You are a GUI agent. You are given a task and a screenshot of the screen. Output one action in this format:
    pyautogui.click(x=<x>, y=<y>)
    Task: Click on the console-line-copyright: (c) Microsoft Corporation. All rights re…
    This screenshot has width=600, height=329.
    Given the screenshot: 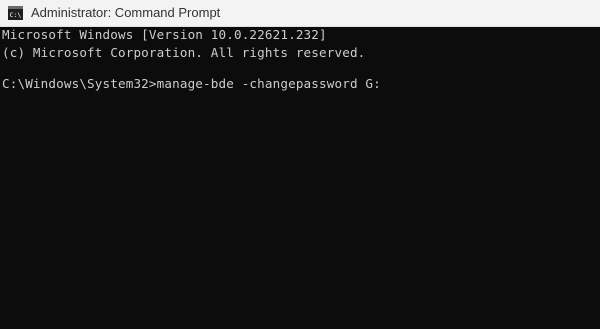 What is the action you would take?
    pyautogui.click(x=184, y=52)
    